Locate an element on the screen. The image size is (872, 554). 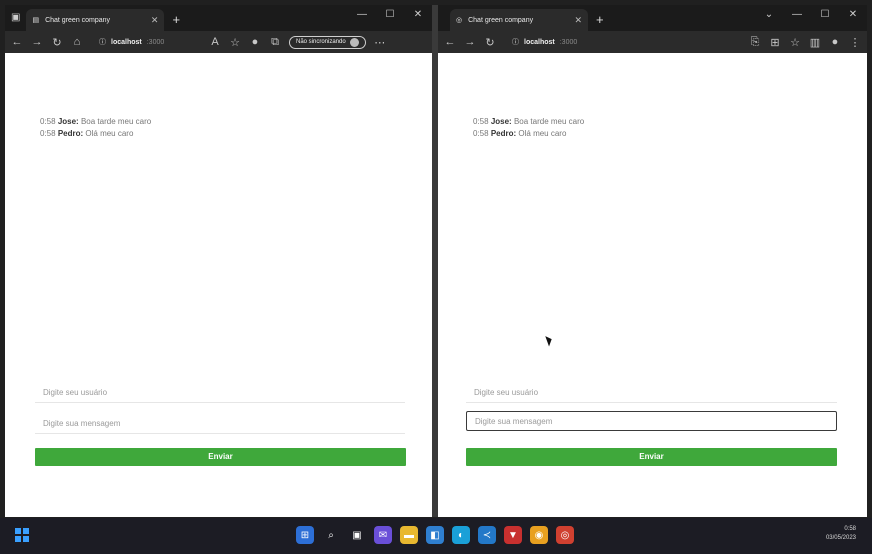
home-icon: ⌂ is located at coordinates (77, 42).